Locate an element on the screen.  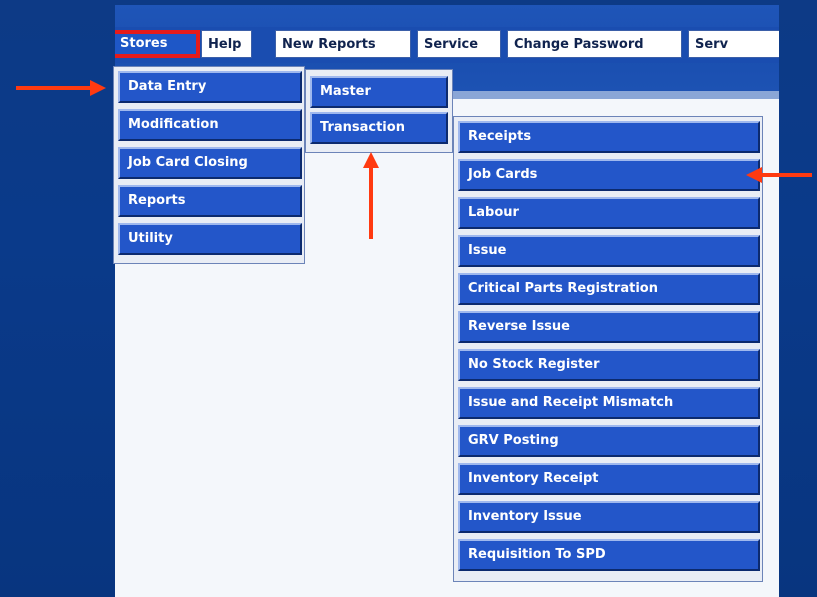
arrow-up-icon is located at coordinates (371, 195).